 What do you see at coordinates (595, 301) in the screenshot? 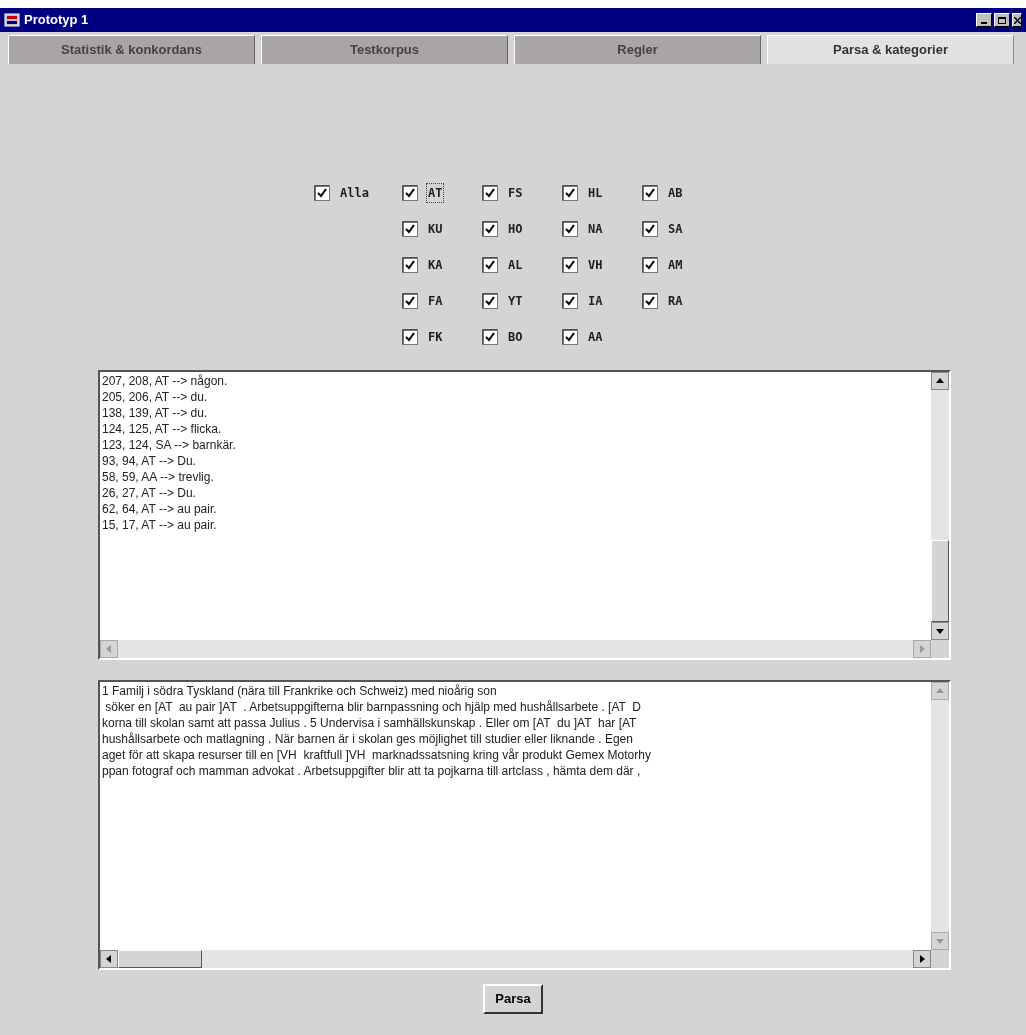
I see `checkbox-label: IA` at bounding box center [595, 301].